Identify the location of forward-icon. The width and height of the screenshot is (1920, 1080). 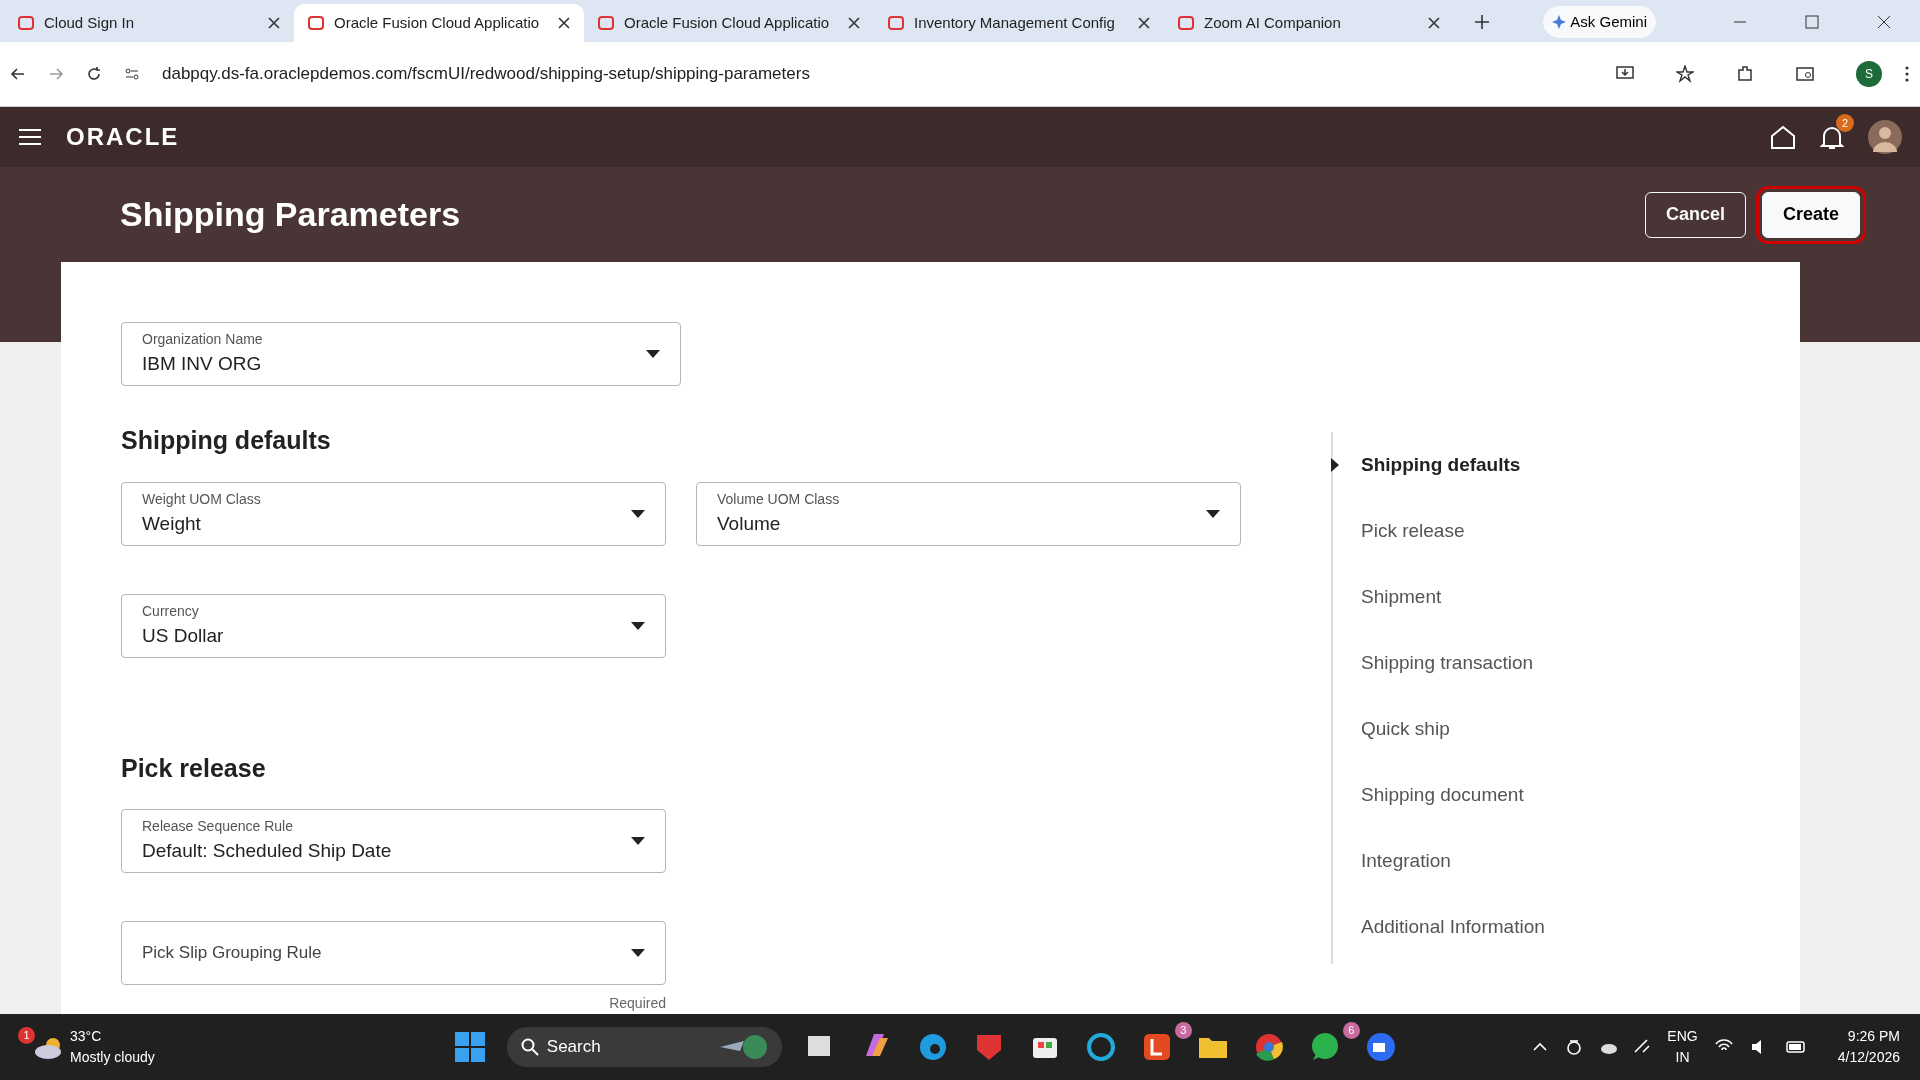
(56, 74).